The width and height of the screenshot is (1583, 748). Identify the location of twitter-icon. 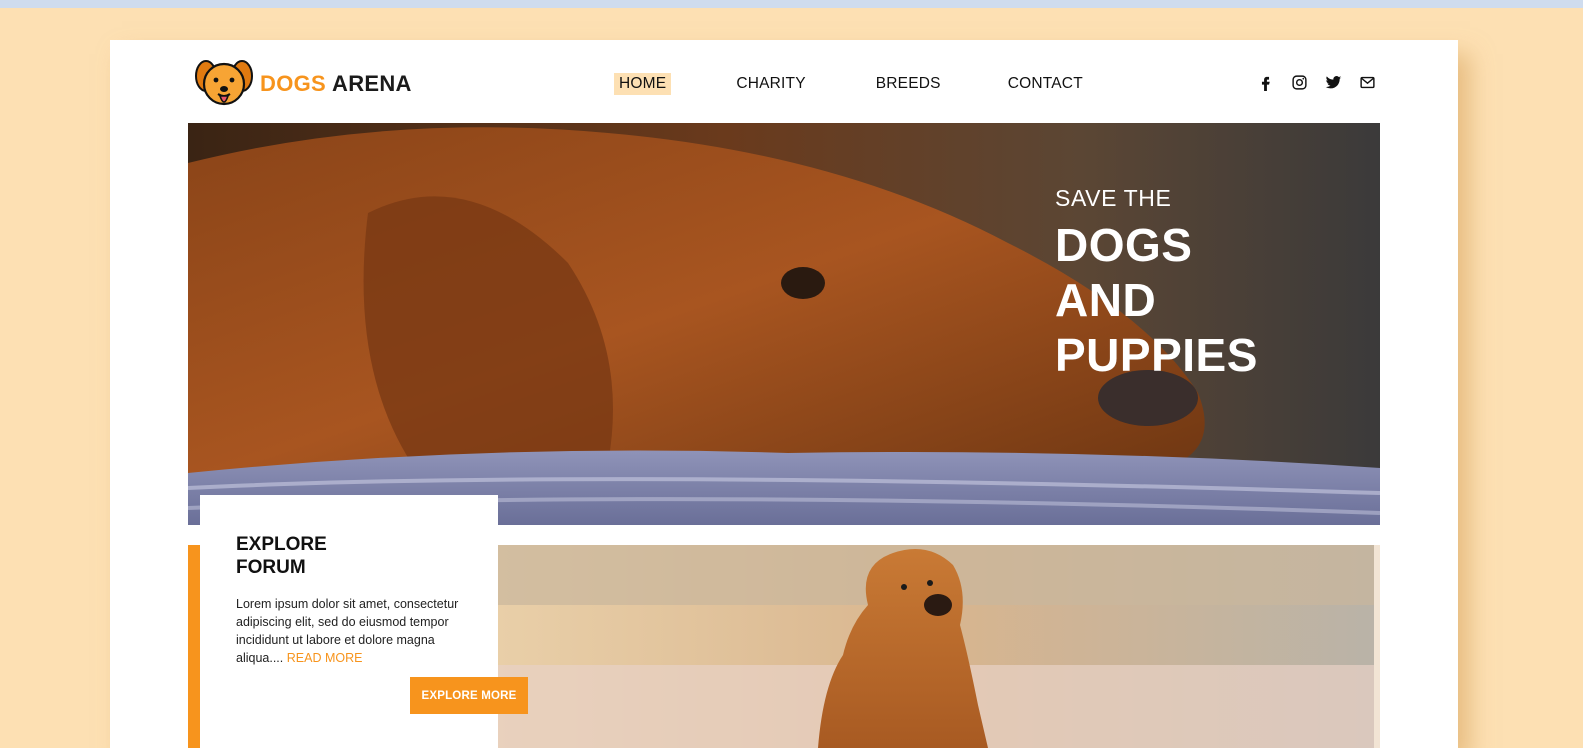
(1333, 82).